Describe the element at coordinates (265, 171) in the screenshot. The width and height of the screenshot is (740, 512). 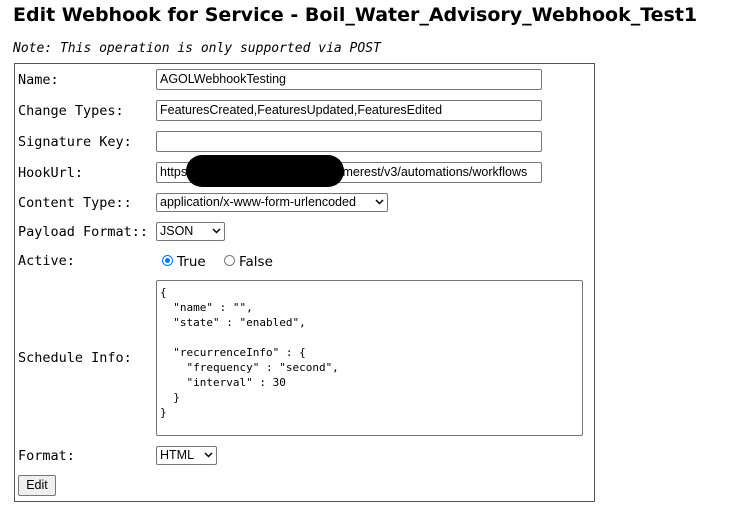
I see `redaction-mark` at that location.